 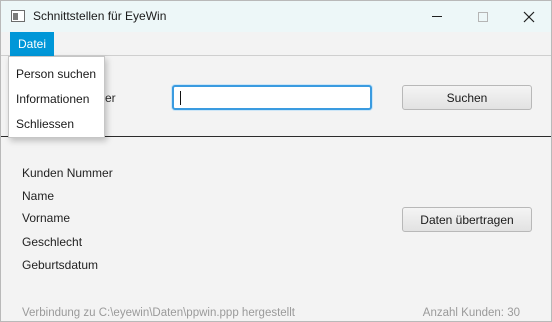 I want to click on close-icon, so click(x=529, y=16).